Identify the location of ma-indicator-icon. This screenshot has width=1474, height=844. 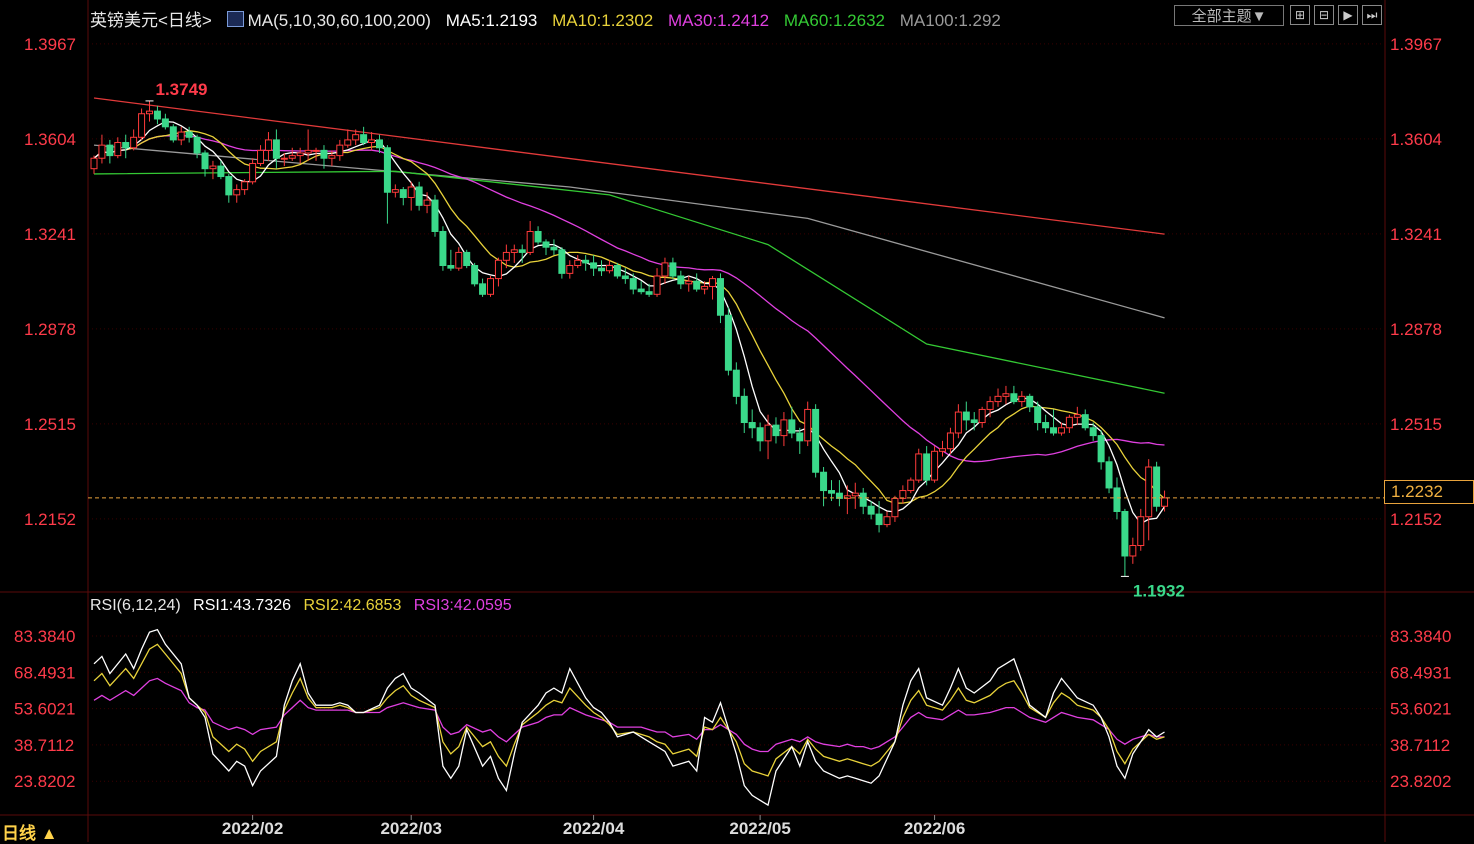
(235, 19).